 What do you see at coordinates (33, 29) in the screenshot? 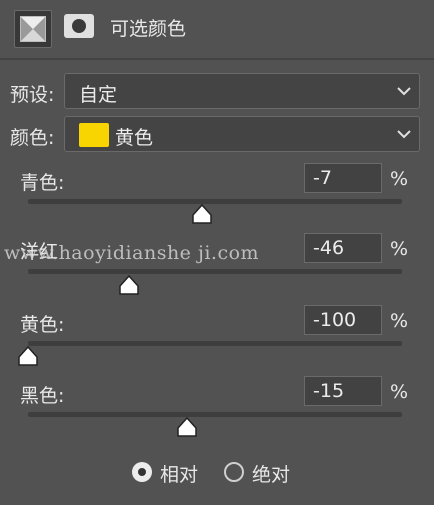
I see `selective-color-icon` at bounding box center [33, 29].